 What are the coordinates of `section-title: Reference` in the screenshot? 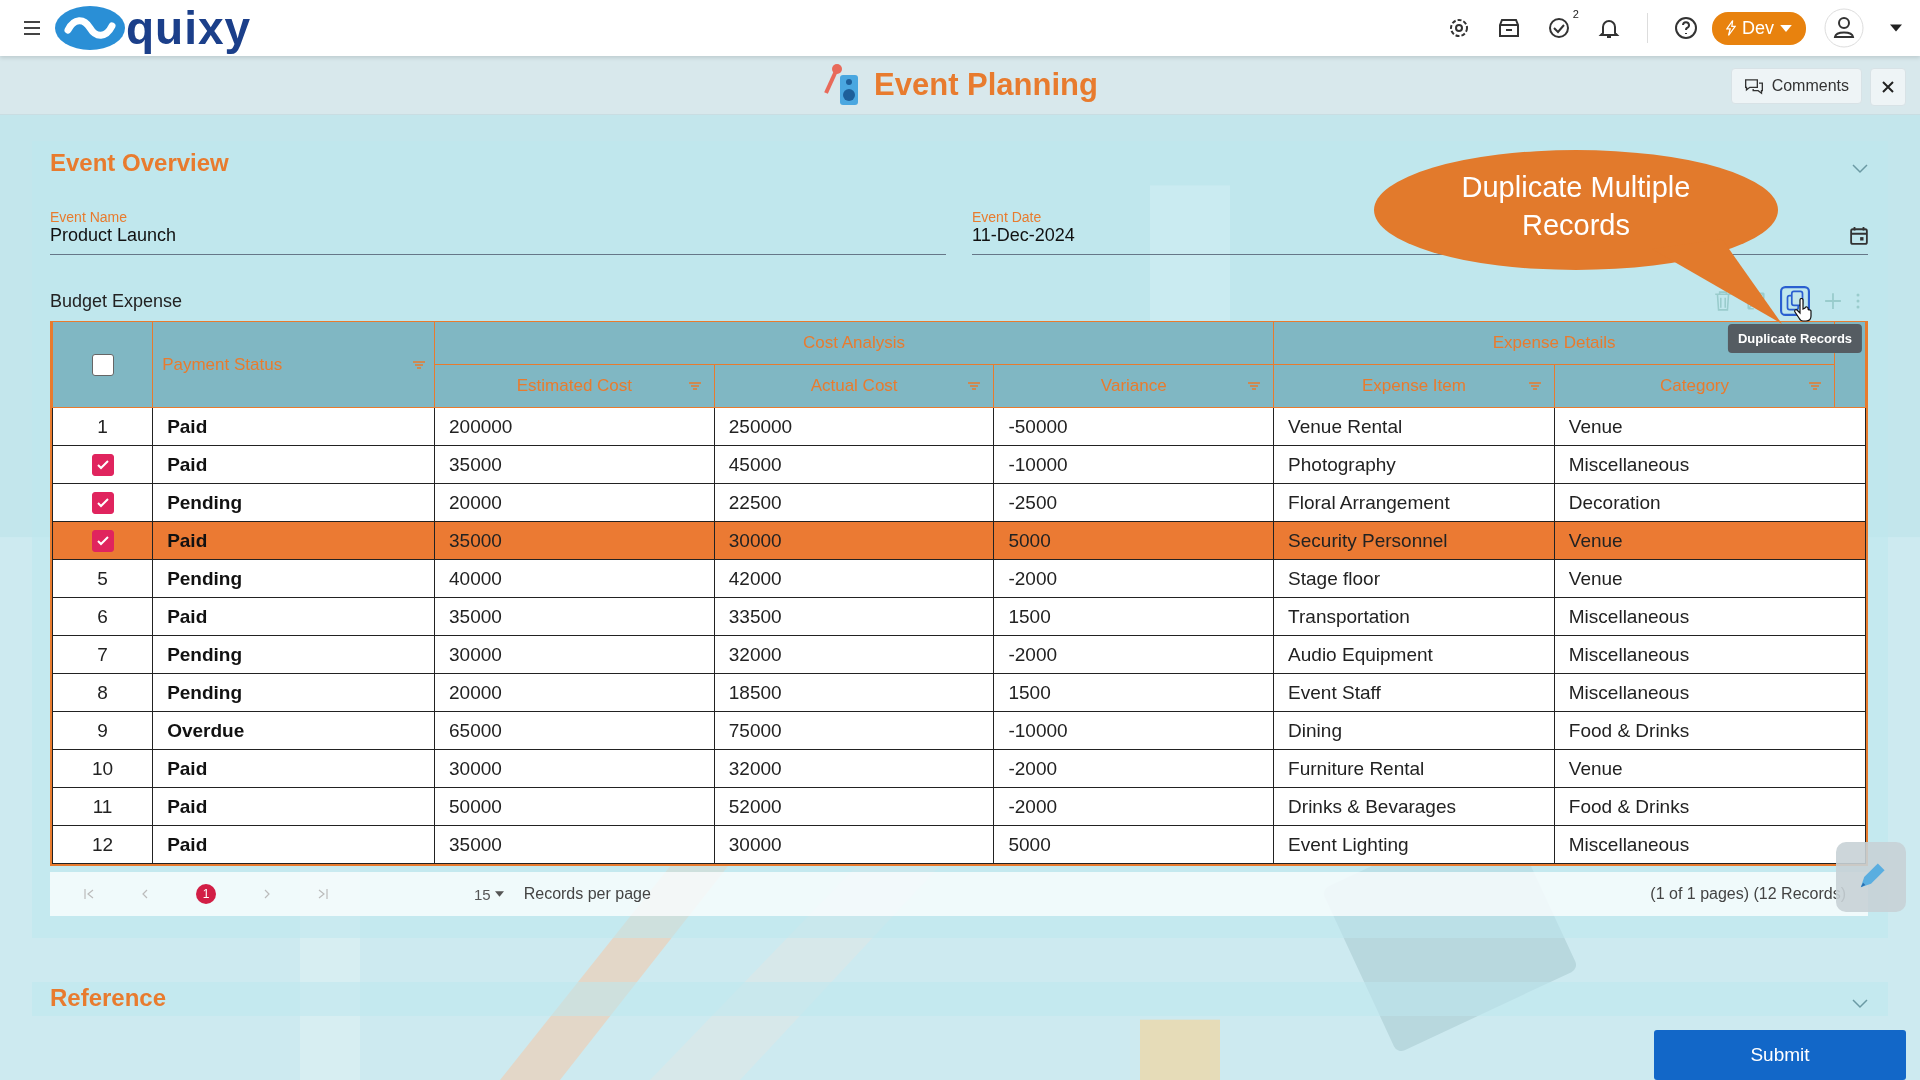 It's located at (108, 998).